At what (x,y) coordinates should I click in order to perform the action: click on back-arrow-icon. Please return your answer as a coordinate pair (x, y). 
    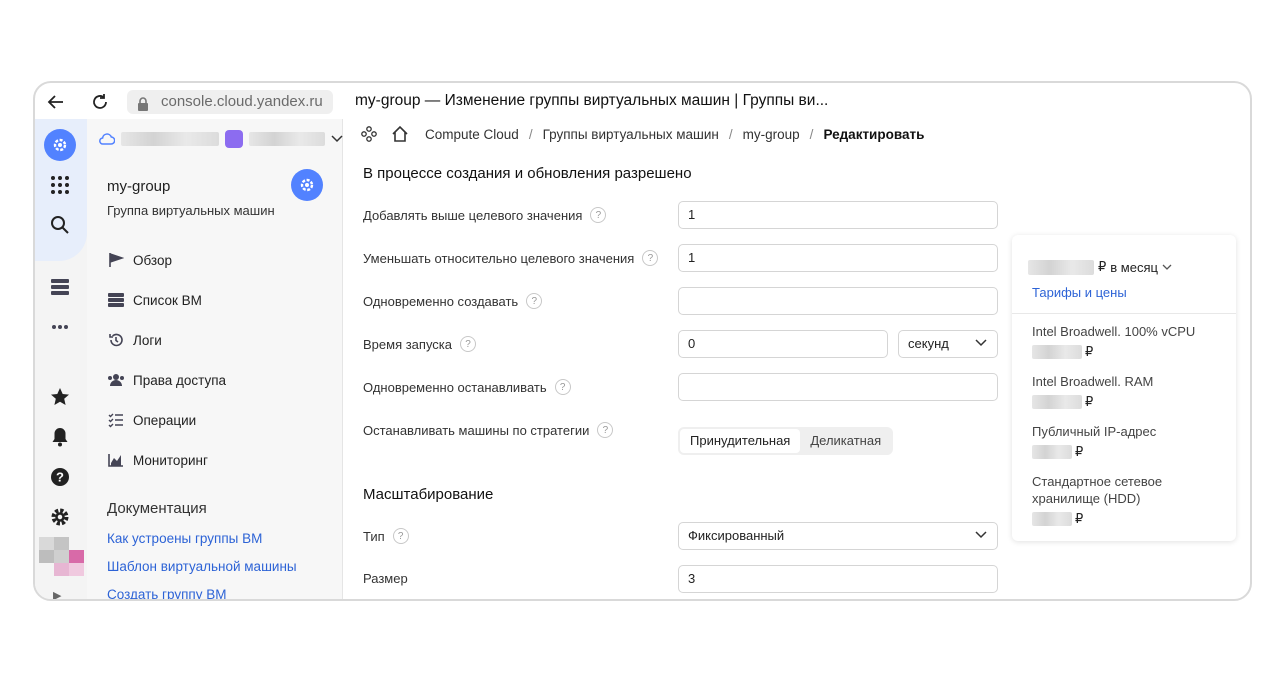
    Looking at the image, I should click on (56, 102).